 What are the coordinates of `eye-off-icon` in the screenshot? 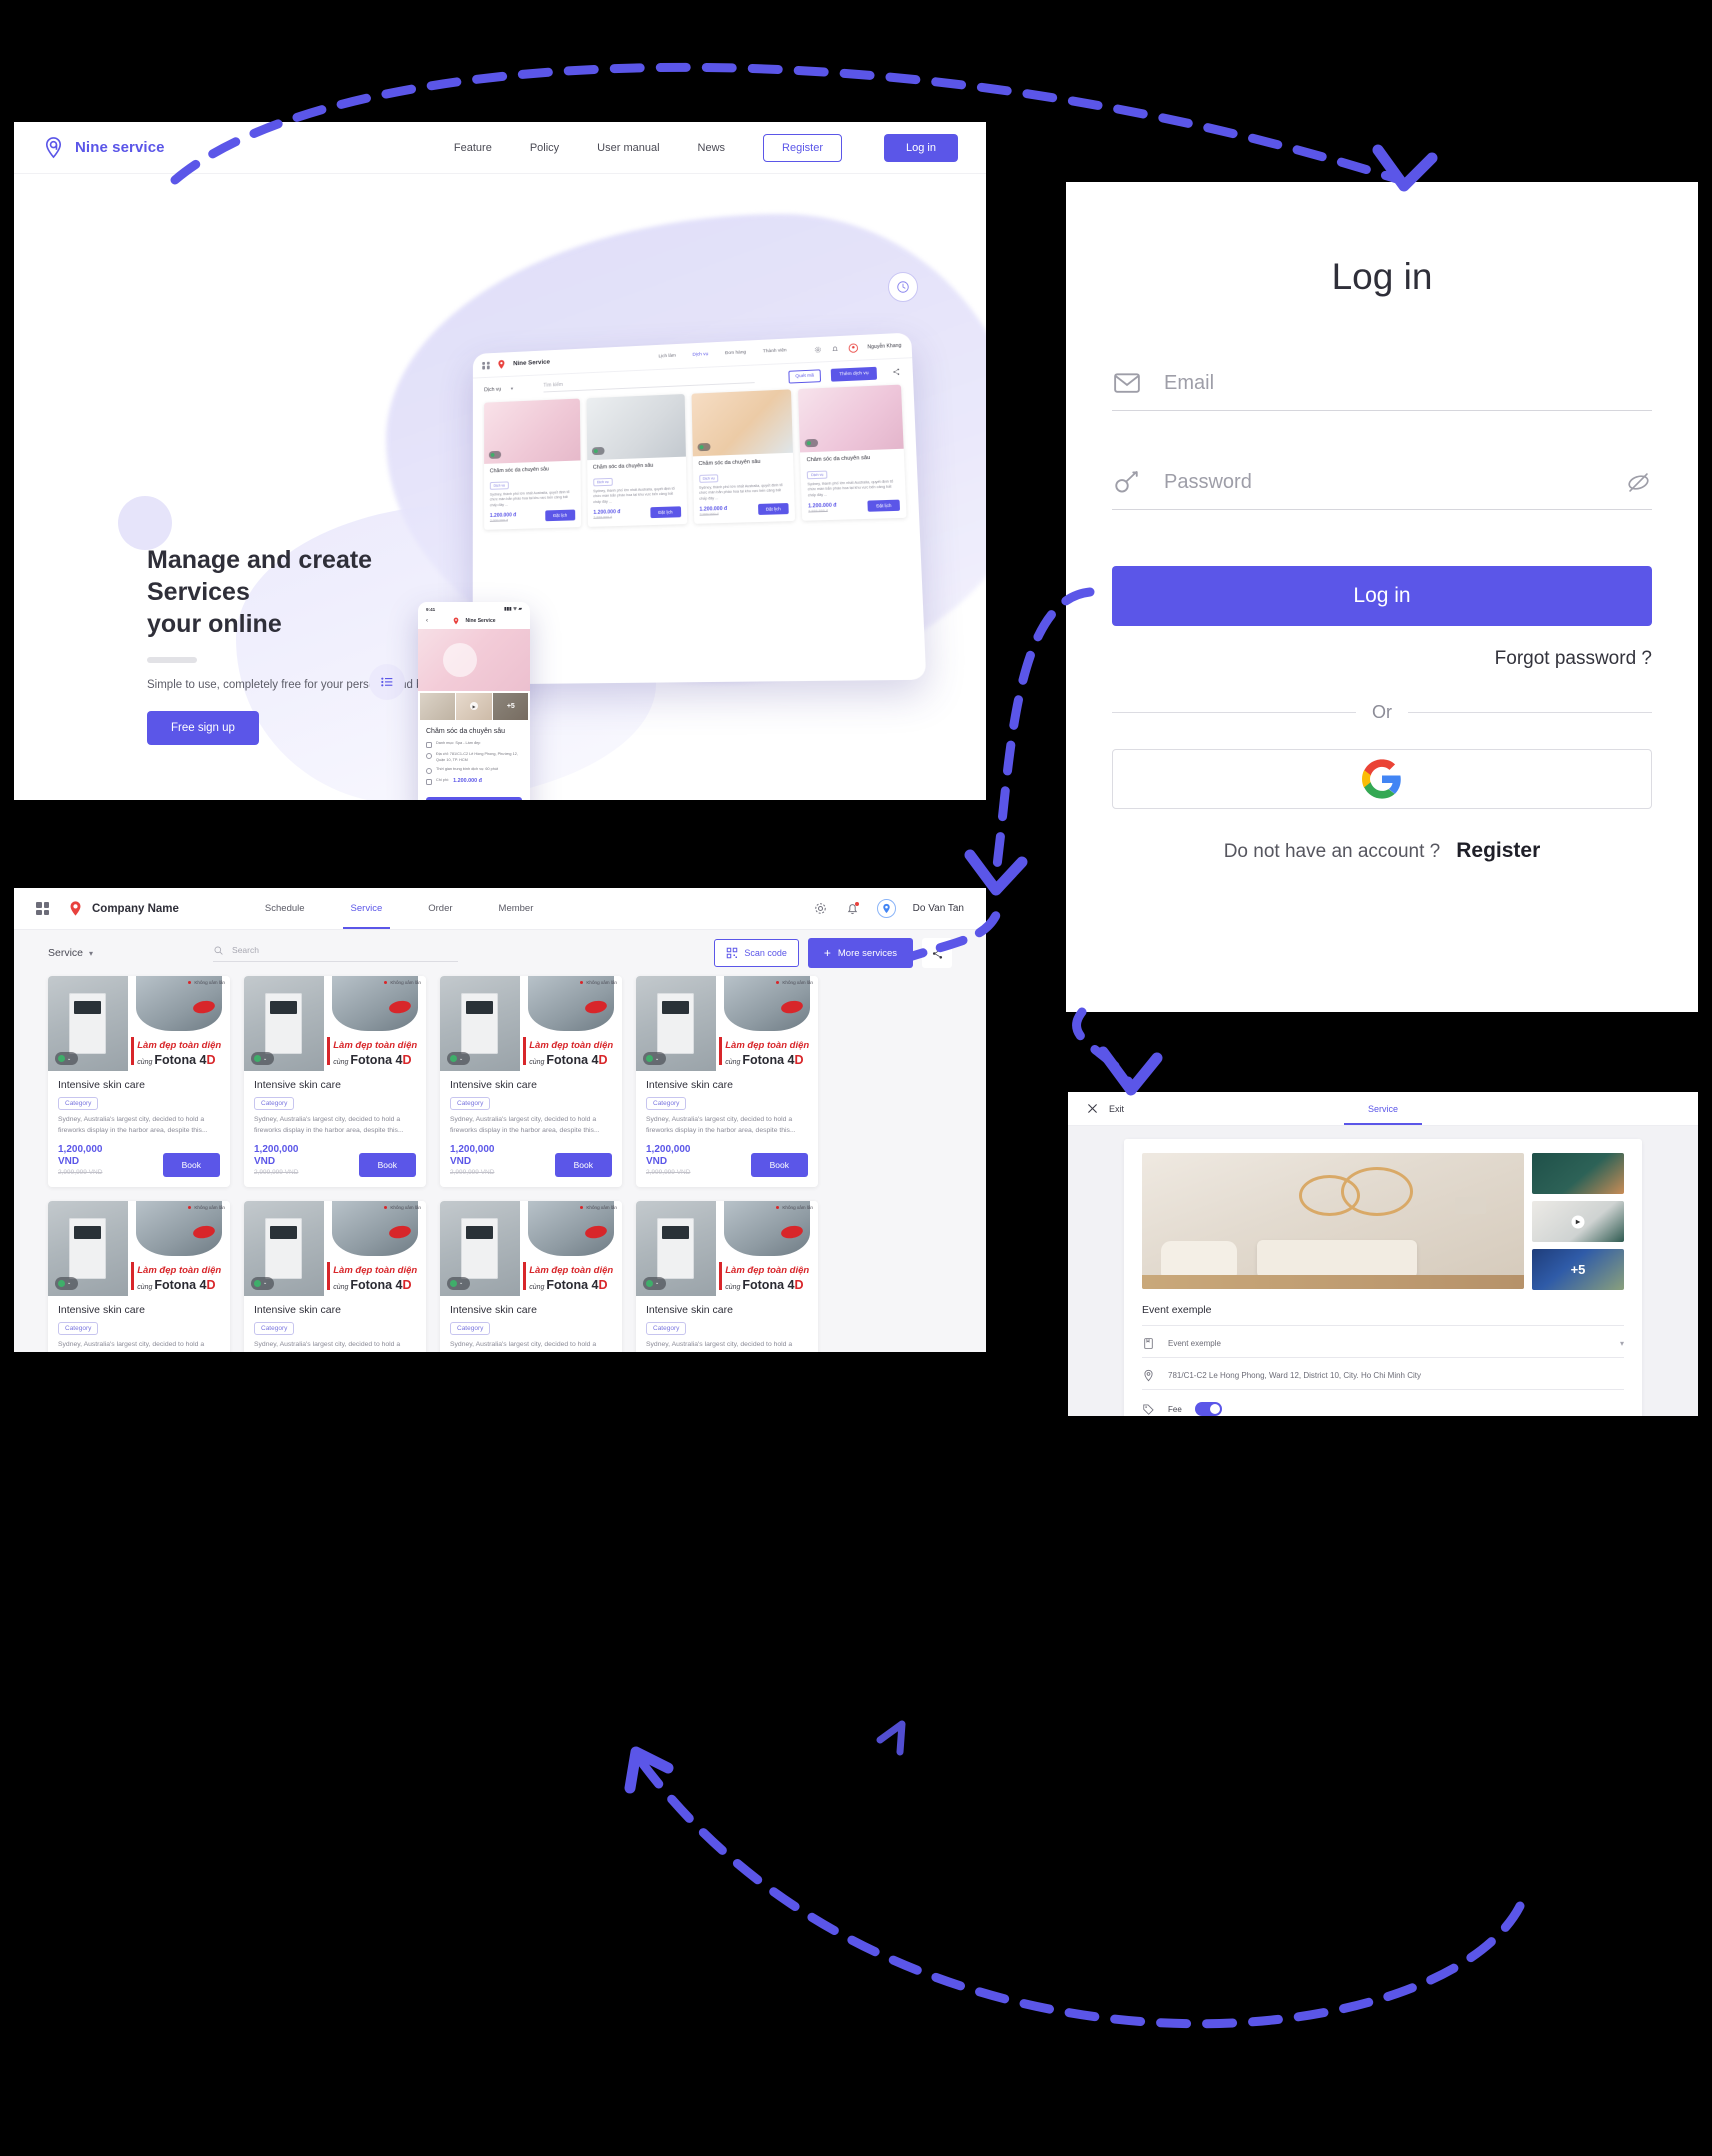 It's located at (1638, 482).